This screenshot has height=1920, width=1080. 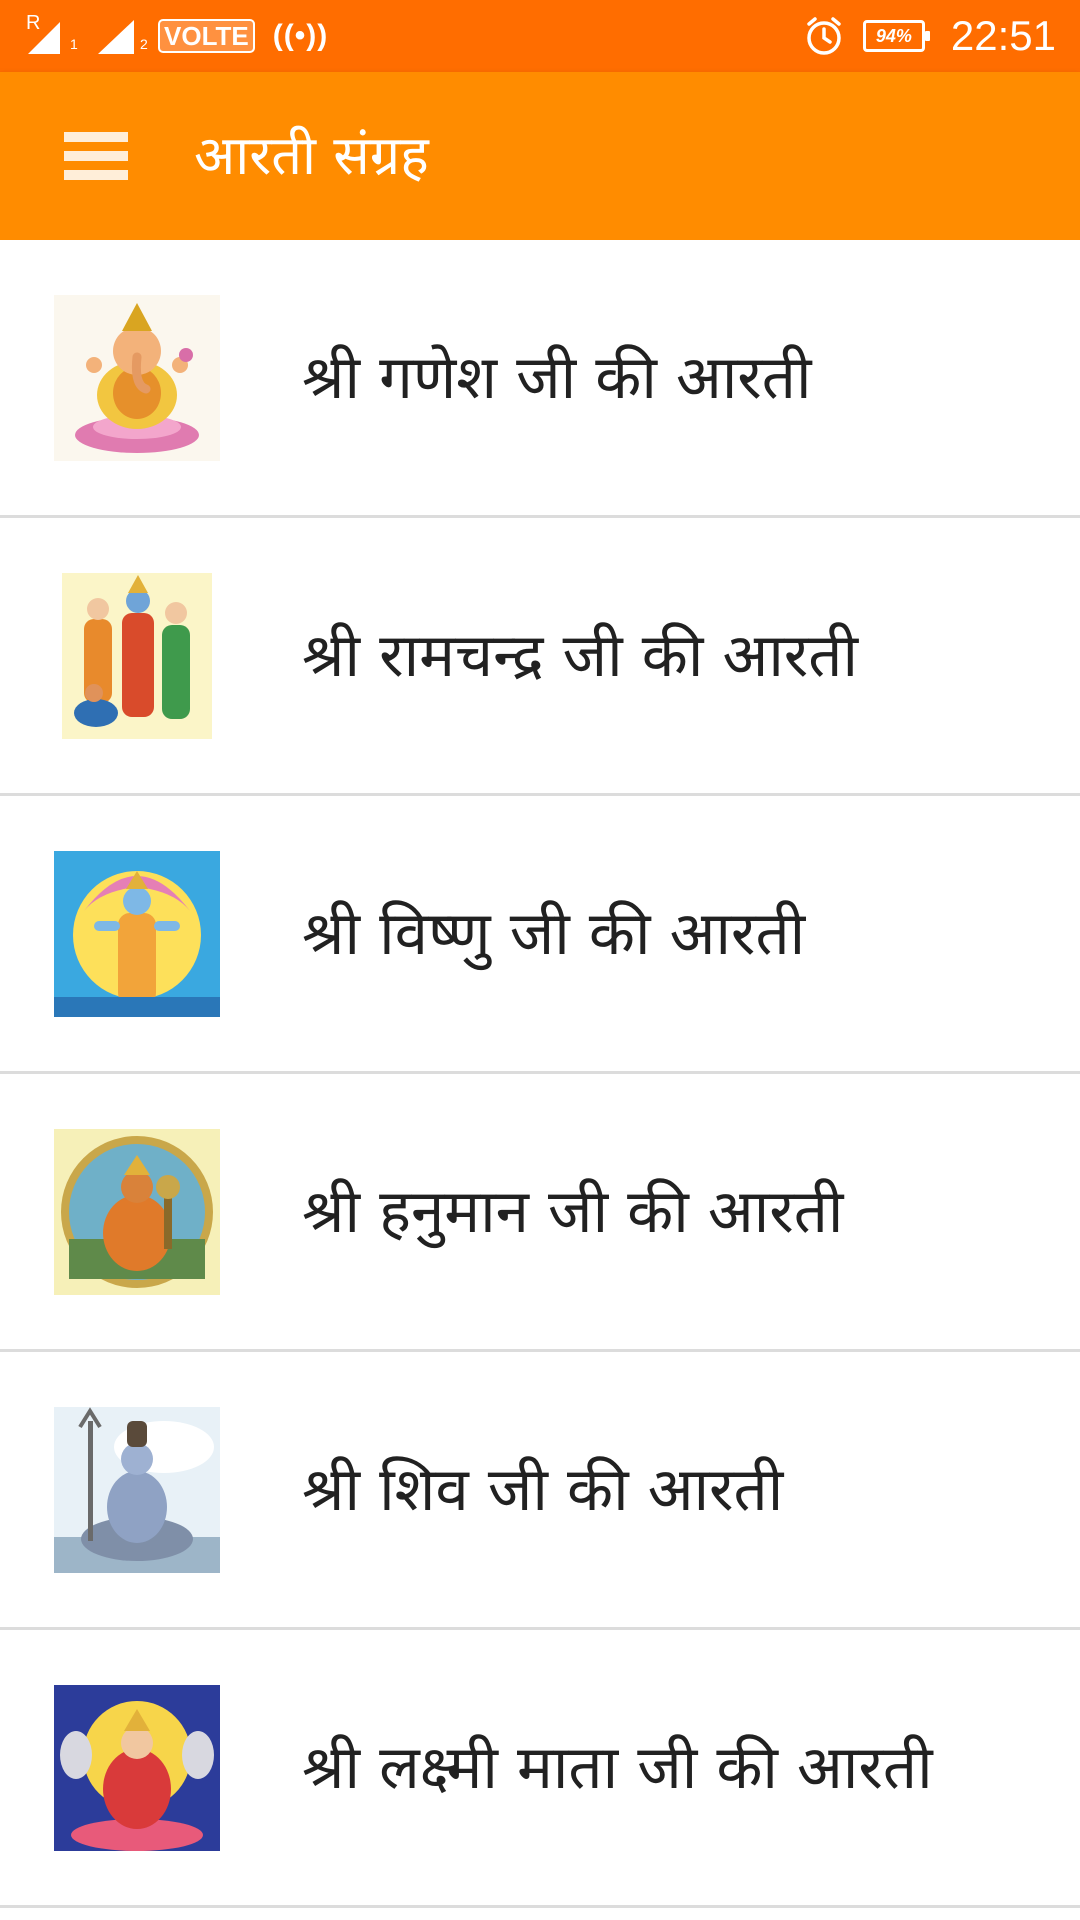 What do you see at coordinates (52, 34) in the screenshot?
I see `signal-icon: R 1` at bounding box center [52, 34].